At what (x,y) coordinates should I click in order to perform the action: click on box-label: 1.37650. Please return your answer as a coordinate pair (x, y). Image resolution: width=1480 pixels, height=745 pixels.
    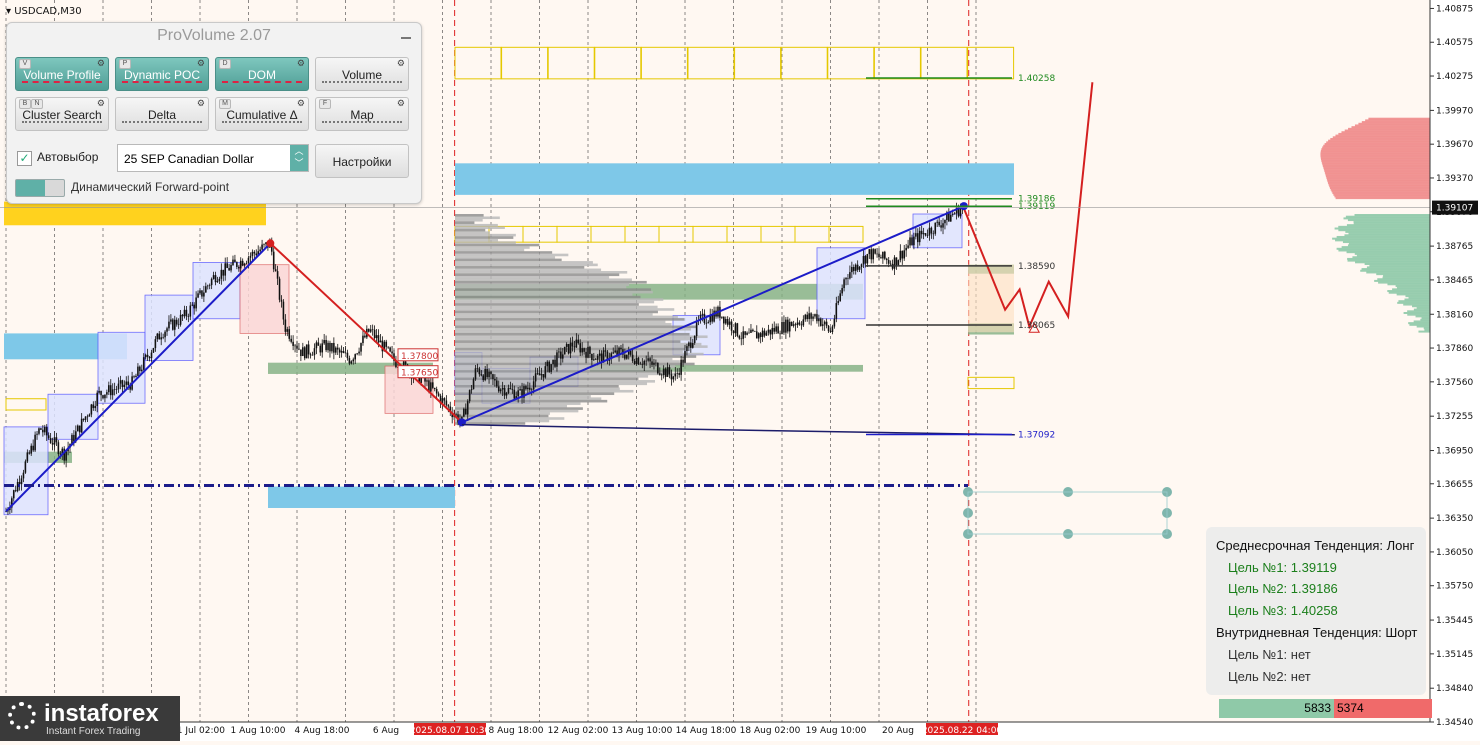
    Looking at the image, I should click on (419, 374).